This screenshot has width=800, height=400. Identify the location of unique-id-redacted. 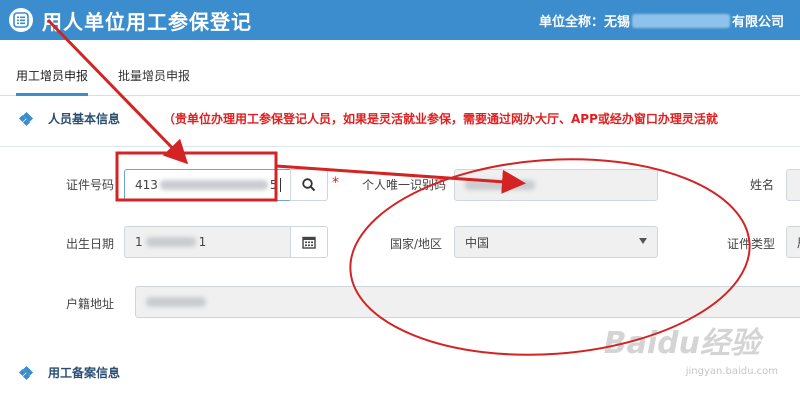
(500, 185).